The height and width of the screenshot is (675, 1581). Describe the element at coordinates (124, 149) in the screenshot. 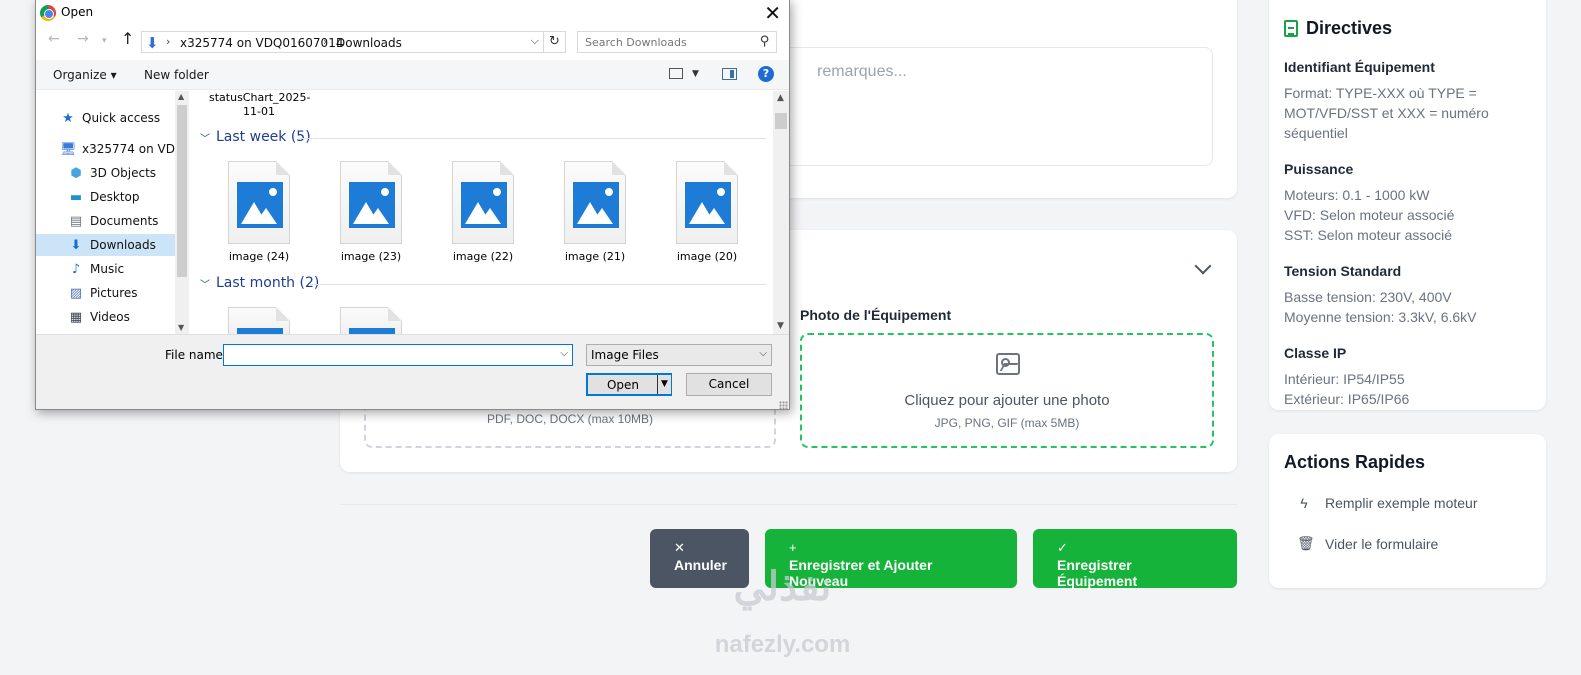

I see `nav-item-computer: 🖥 x325774 on VDQ01607014` at that location.